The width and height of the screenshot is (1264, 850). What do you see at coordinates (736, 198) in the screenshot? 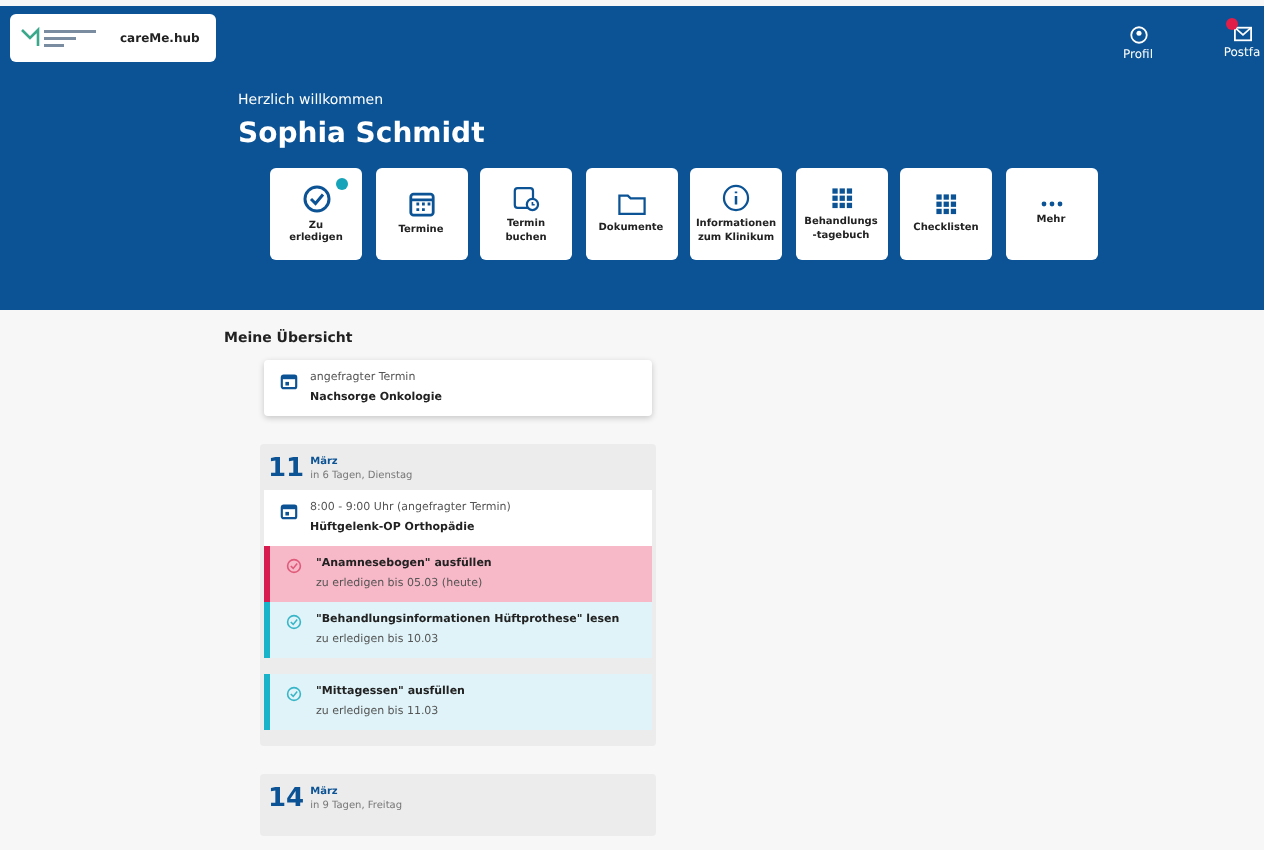
I see `info-icon` at bounding box center [736, 198].